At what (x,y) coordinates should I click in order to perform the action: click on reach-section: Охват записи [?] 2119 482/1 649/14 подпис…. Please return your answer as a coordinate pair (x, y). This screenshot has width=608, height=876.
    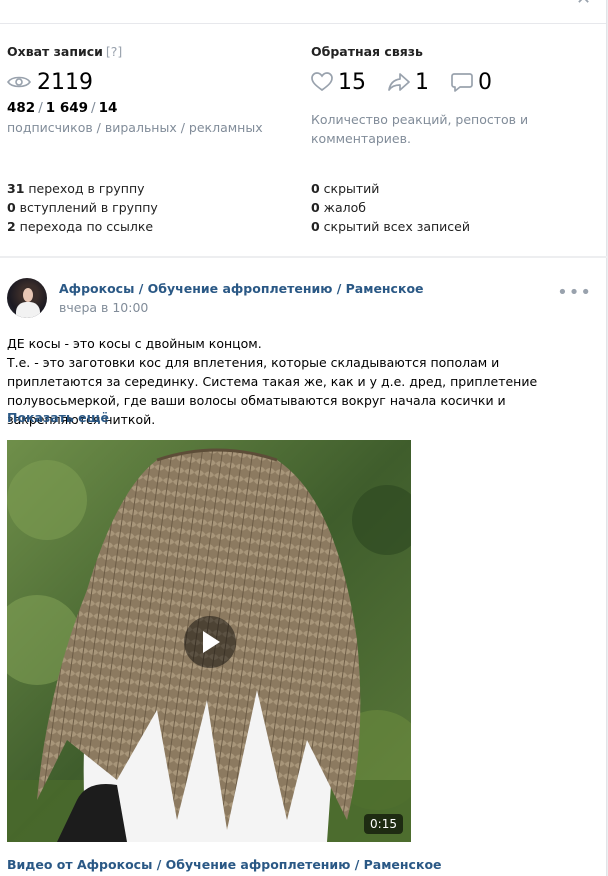
    Looking at the image, I should click on (152, 90).